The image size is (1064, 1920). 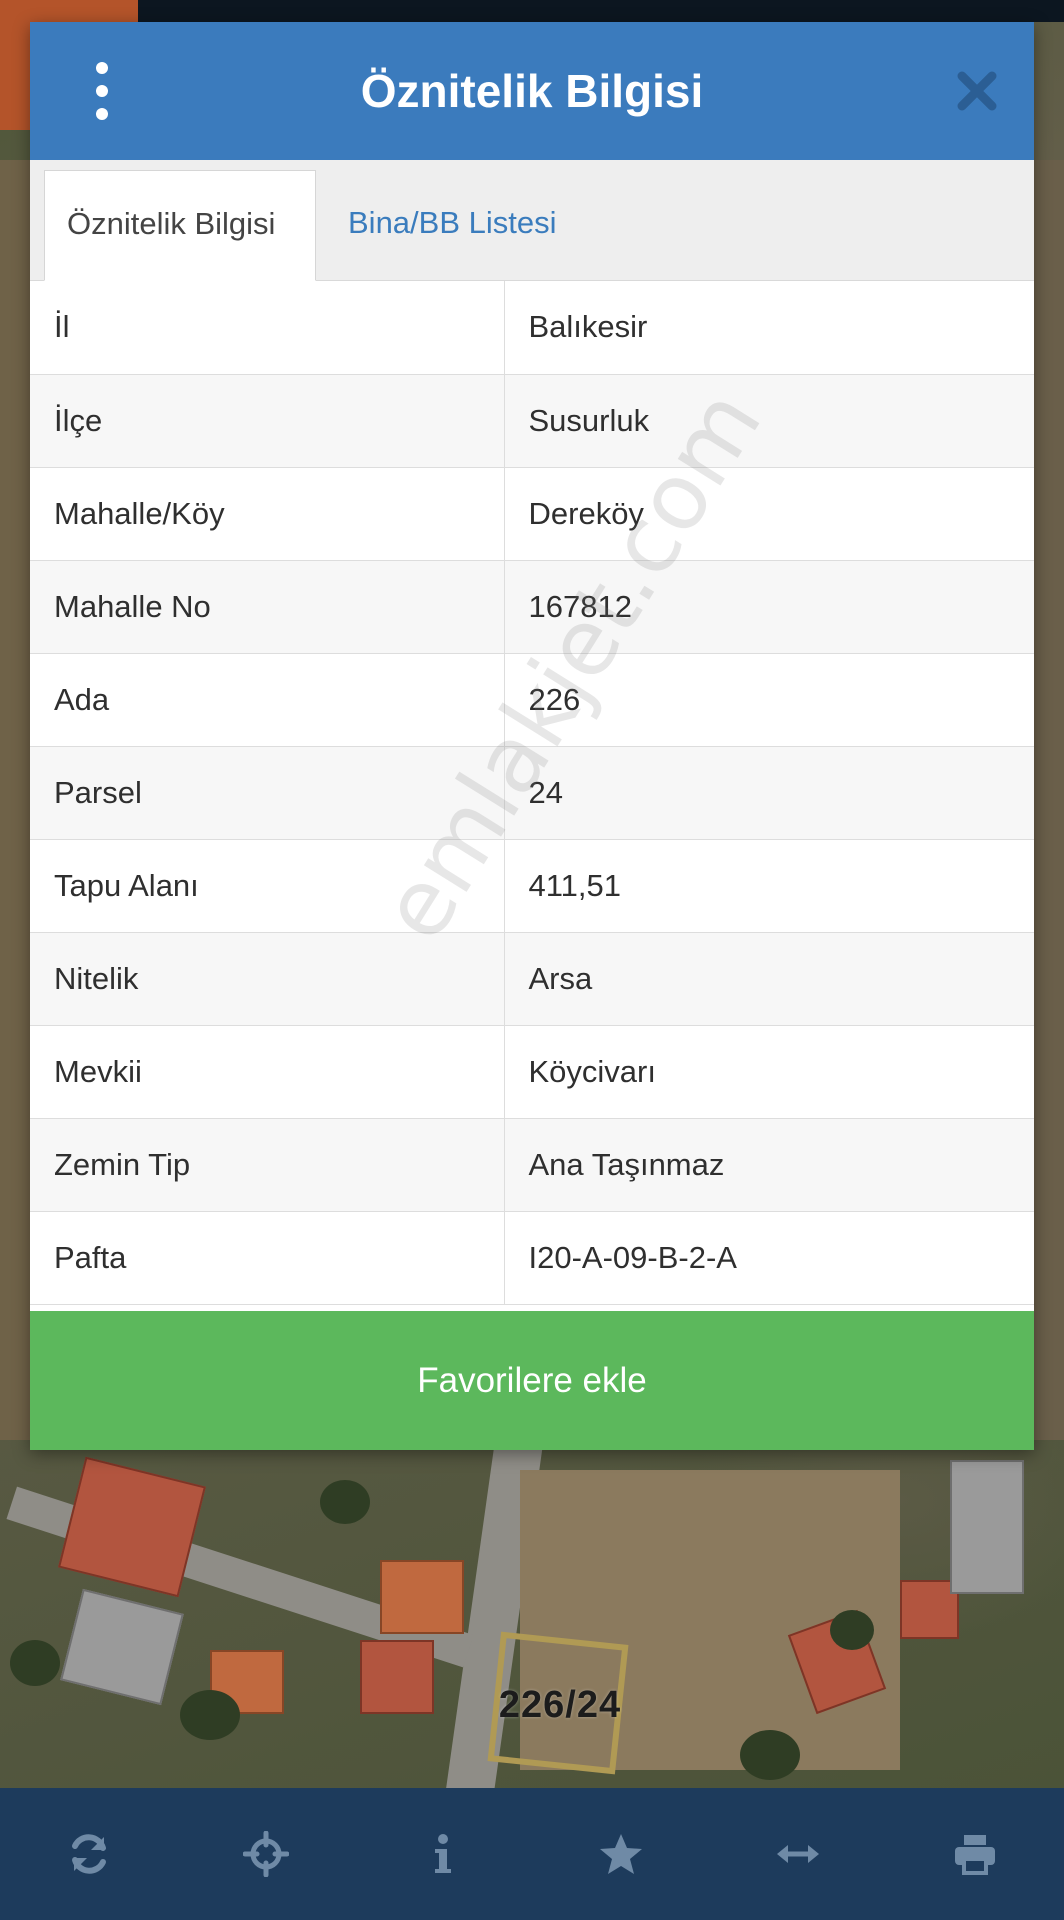 I want to click on attribute-value: 167812, so click(x=769, y=607).